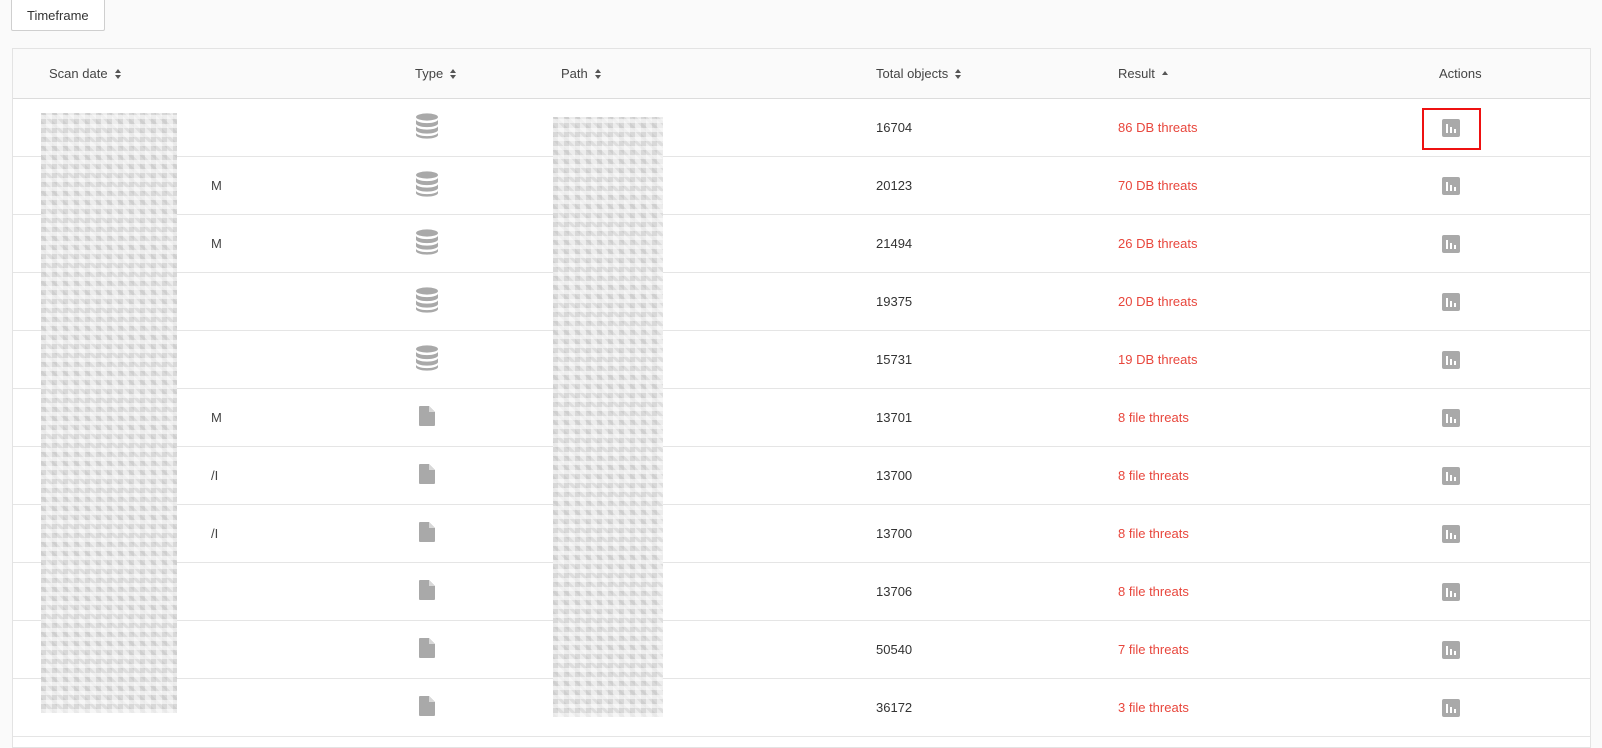 Image resolution: width=1602 pixels, height=748 pixels. What do you see at coordinates (1153, 707) in the screenshot?
I see `result-cell: 3 file threats` at bounding box center [1153, 707].